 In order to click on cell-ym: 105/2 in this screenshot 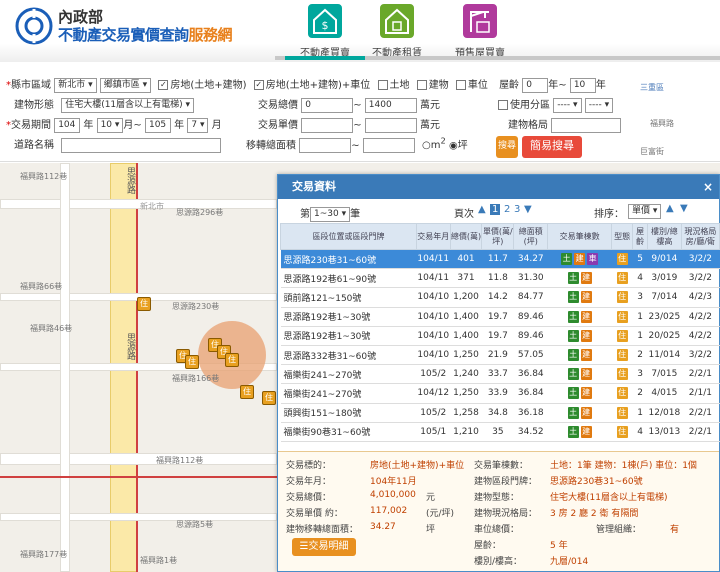, I will do `click(433, 413)`.